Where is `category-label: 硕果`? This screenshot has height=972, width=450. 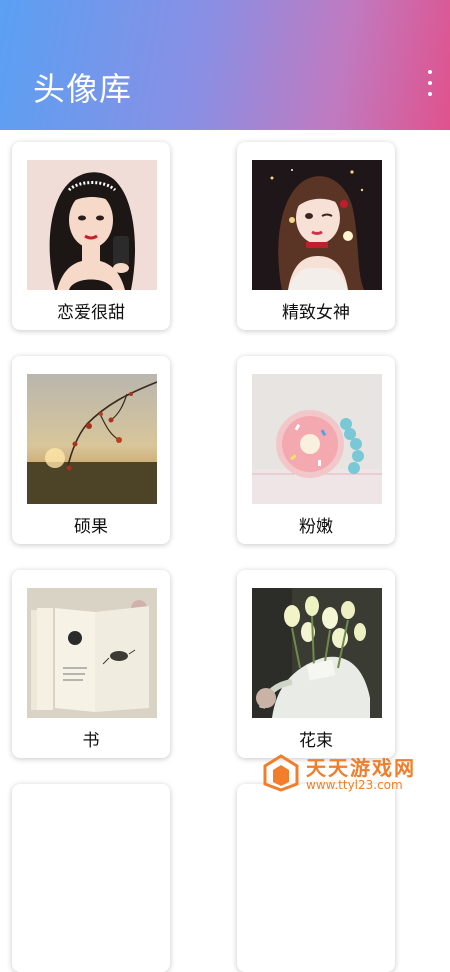
category-label: 硕果 is located at coordinates (91, 527).